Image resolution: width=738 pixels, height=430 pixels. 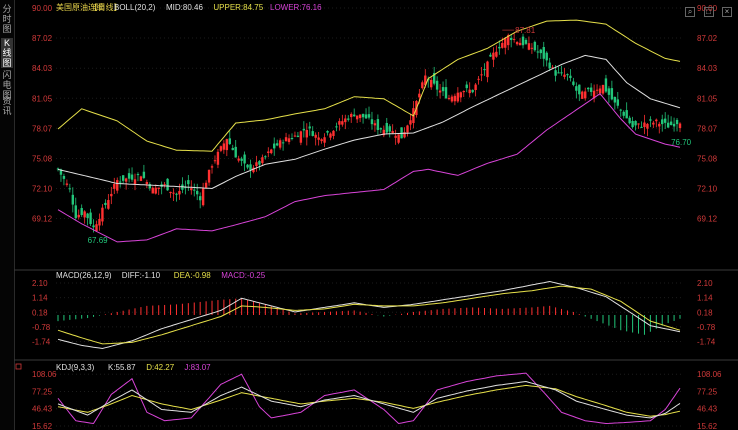 What do you see at coordinates (160, 367) in the screenshot?
I see `legend-d: D:42.27` at bounding box center [160, 367].